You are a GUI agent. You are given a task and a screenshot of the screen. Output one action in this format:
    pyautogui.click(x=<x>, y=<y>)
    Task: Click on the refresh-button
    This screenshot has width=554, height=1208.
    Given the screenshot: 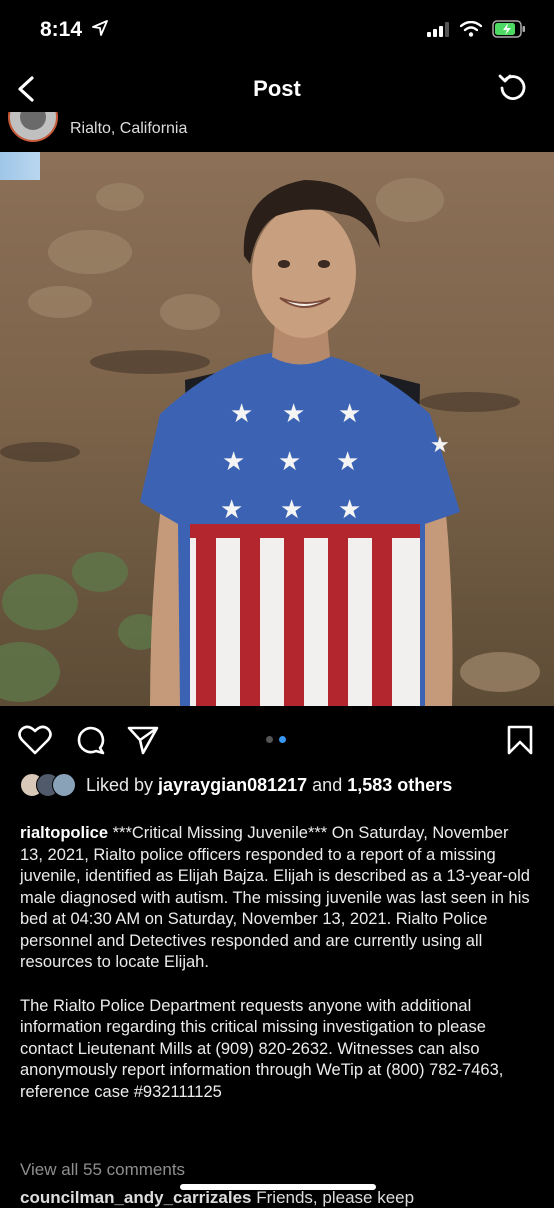 What is the action you would take?
    pyautogui.click(x=512, y=90)
    